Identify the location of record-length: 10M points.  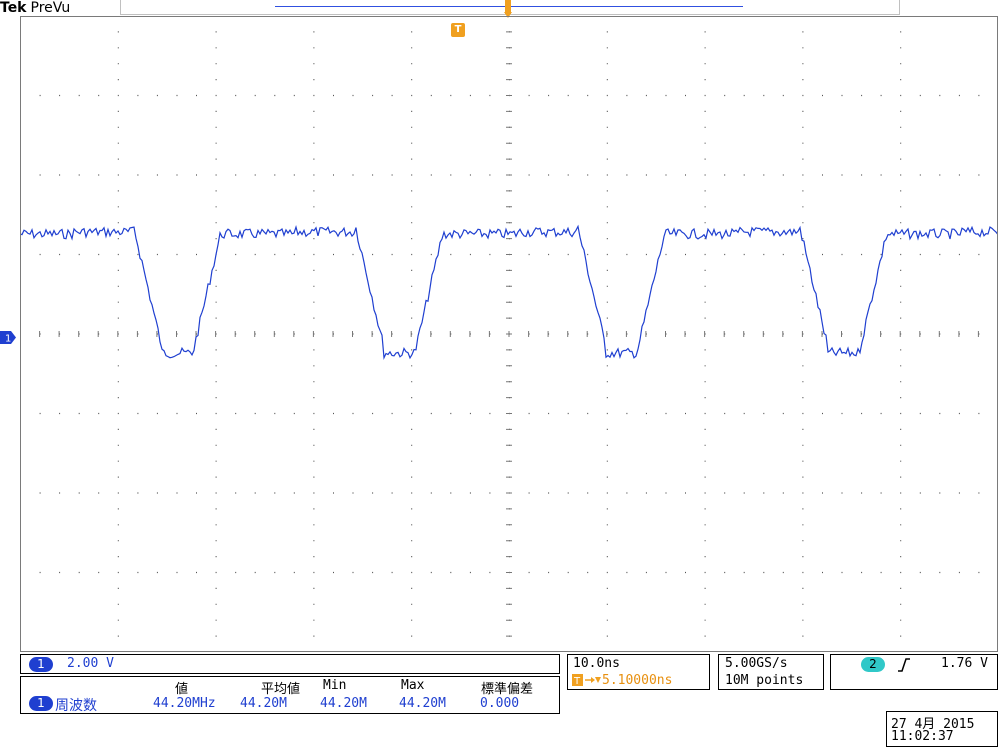
(764, 680).